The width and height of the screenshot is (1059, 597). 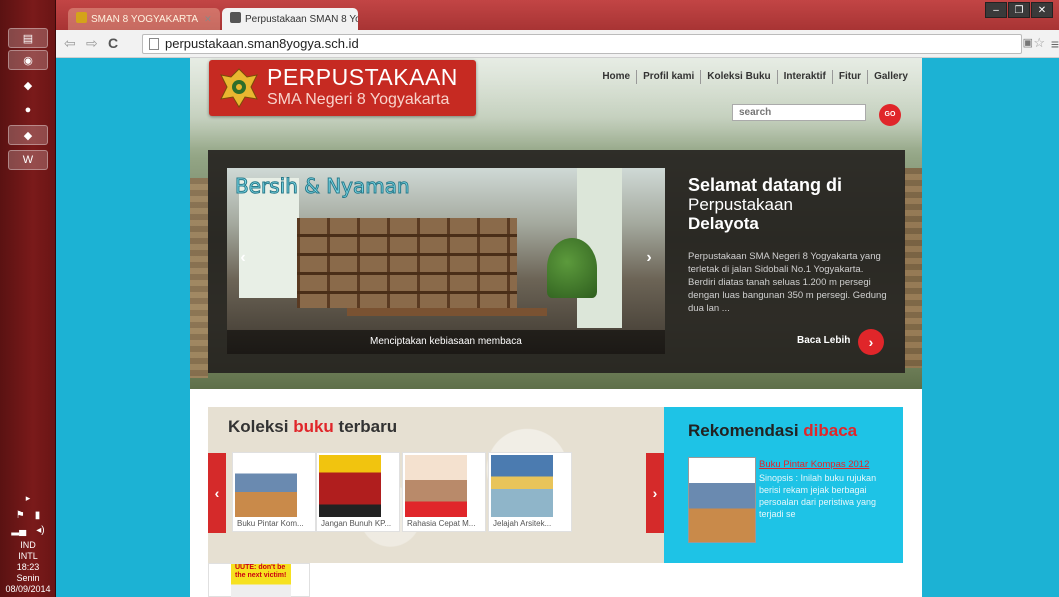 What do you see at coordinates (871, 342) in the screenshot?
I see `read-more-arrow-icon: ›` at bounding box center [871, 342].